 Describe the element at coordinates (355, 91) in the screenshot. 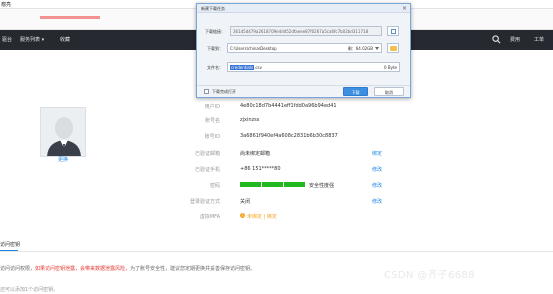

I see `download-button: 下载` at that location.